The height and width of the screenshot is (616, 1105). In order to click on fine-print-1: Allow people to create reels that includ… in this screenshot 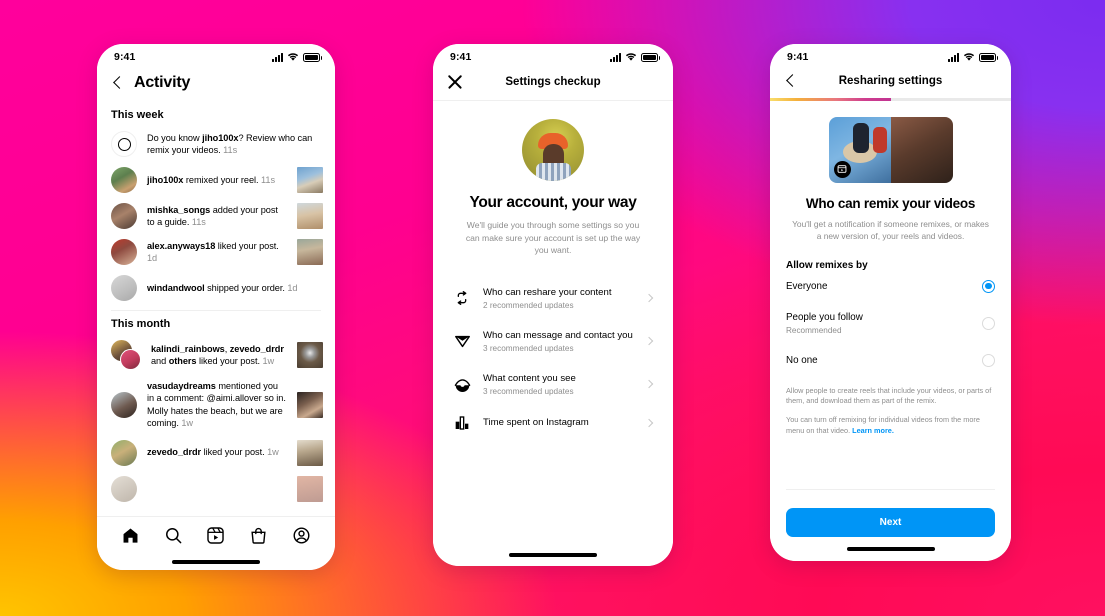, I will do `click(889, 395)`.